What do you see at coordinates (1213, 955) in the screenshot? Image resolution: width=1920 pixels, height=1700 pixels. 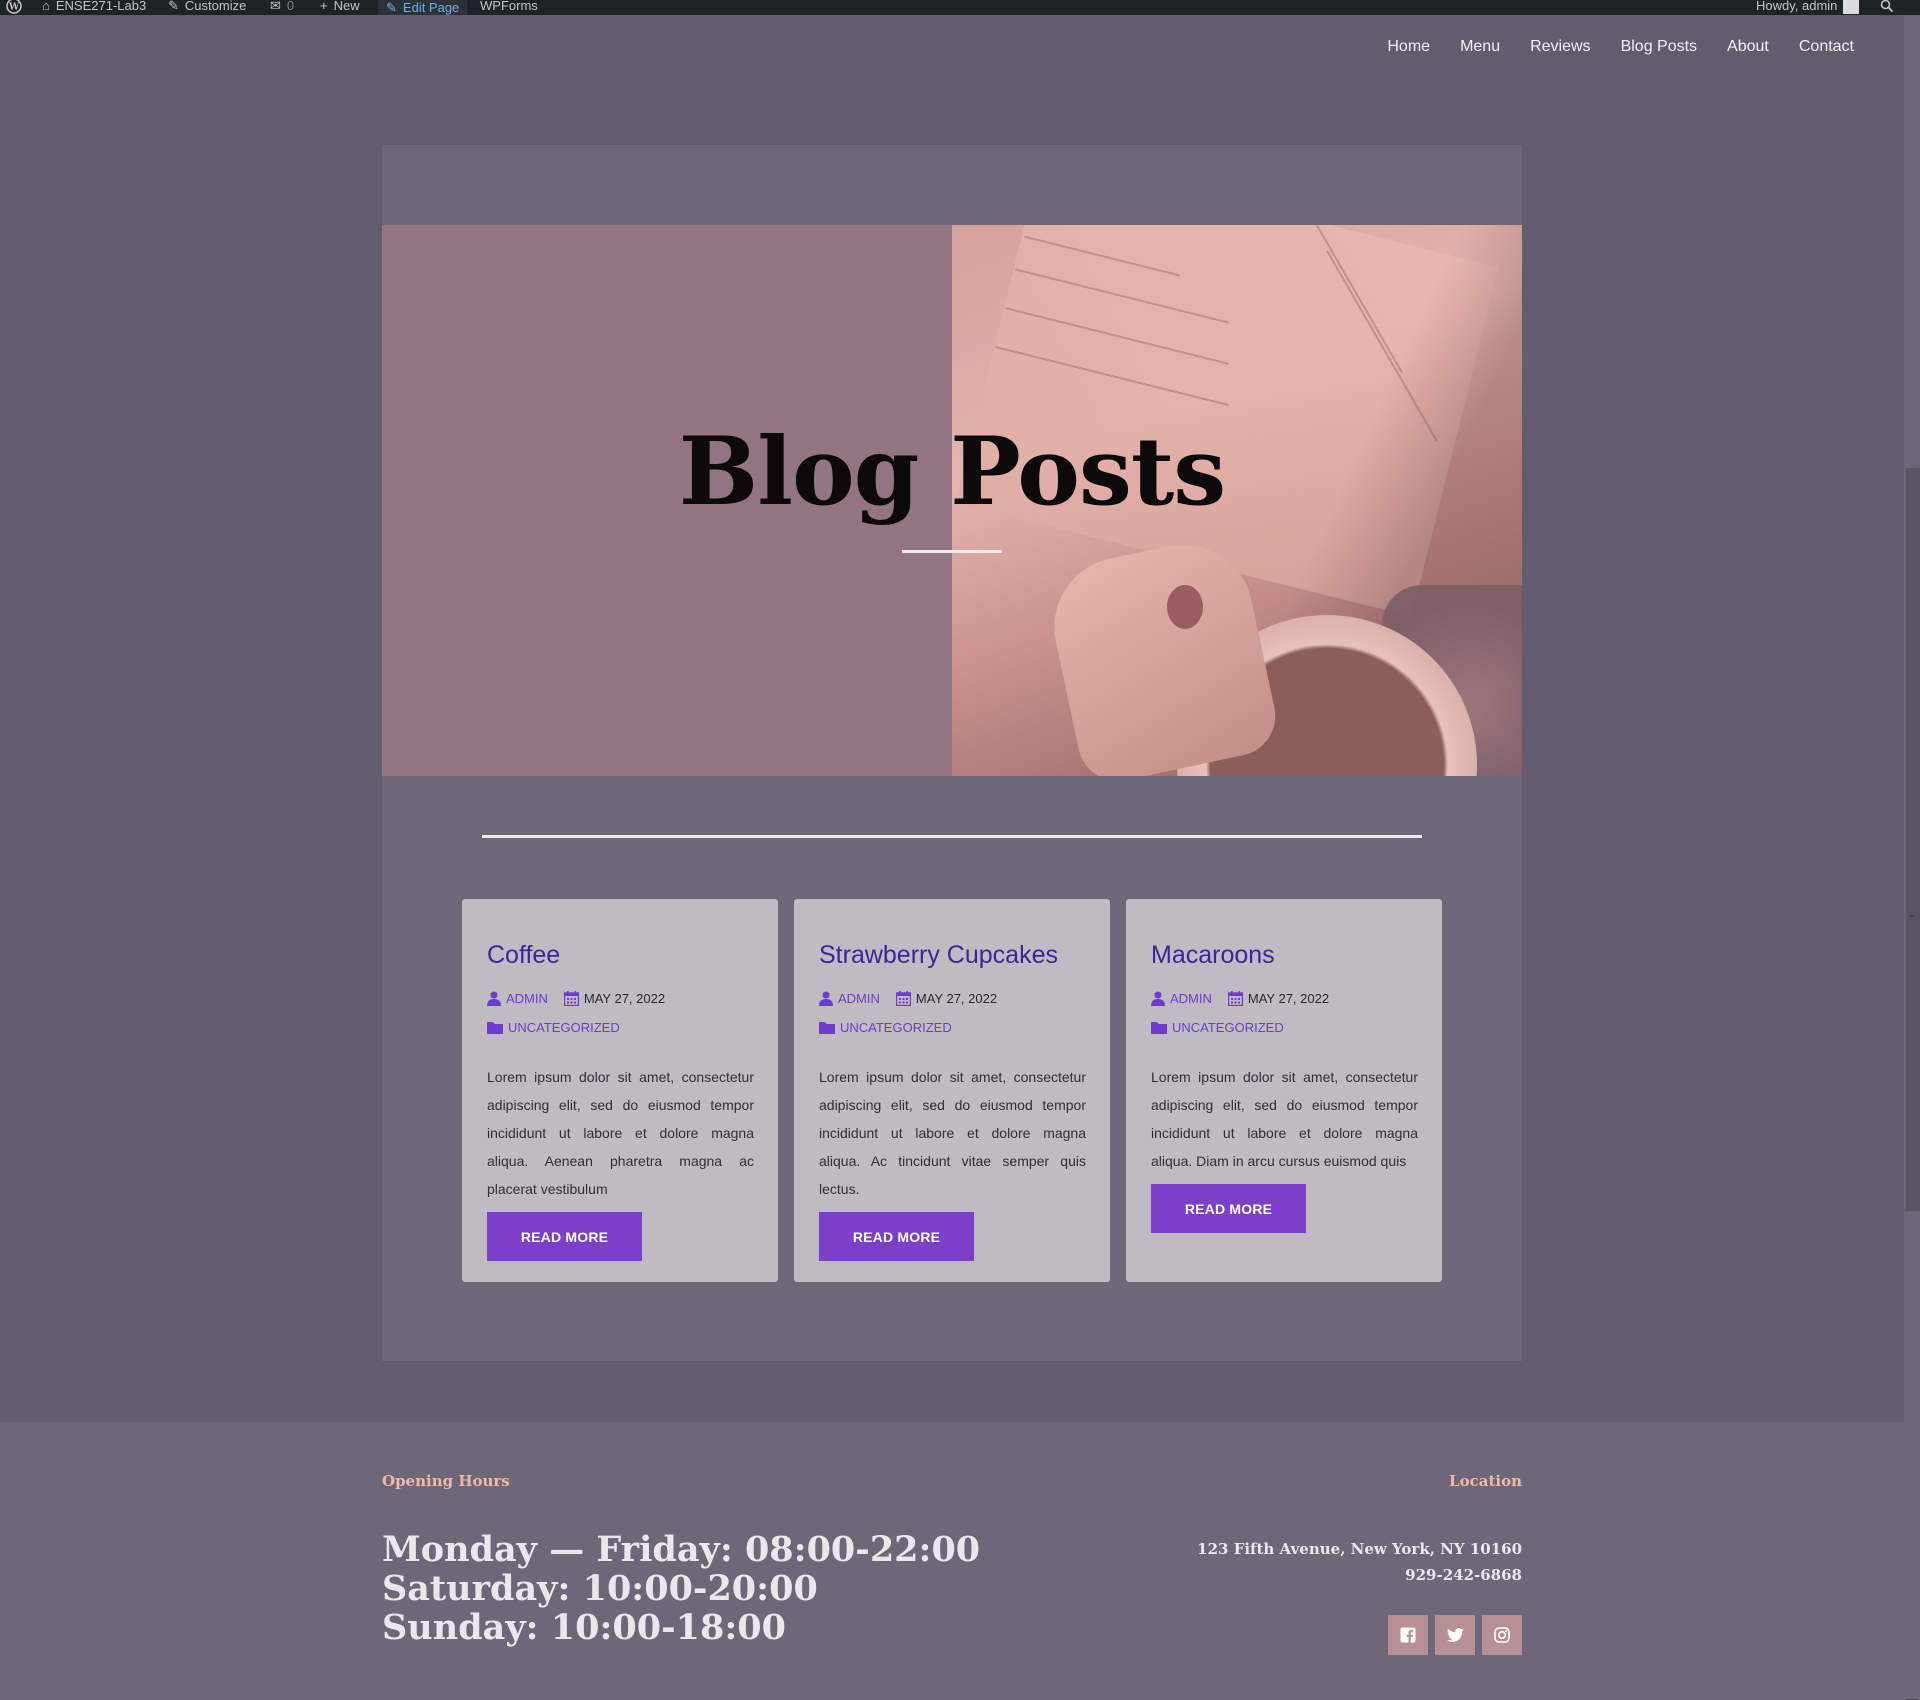 I see `post-title: Macaroons` at bounding box center [1213, 955].